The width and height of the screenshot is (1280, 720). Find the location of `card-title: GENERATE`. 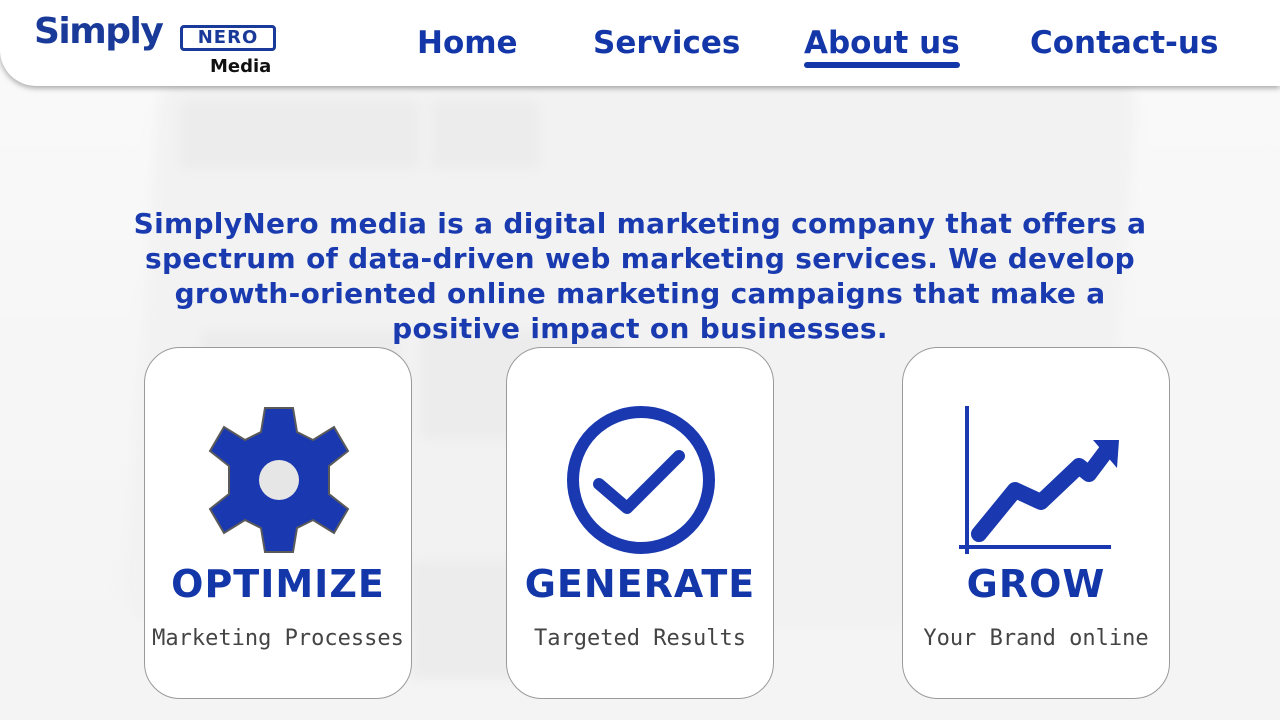

card-title: GENERATE is located at coordinates (640, 584).